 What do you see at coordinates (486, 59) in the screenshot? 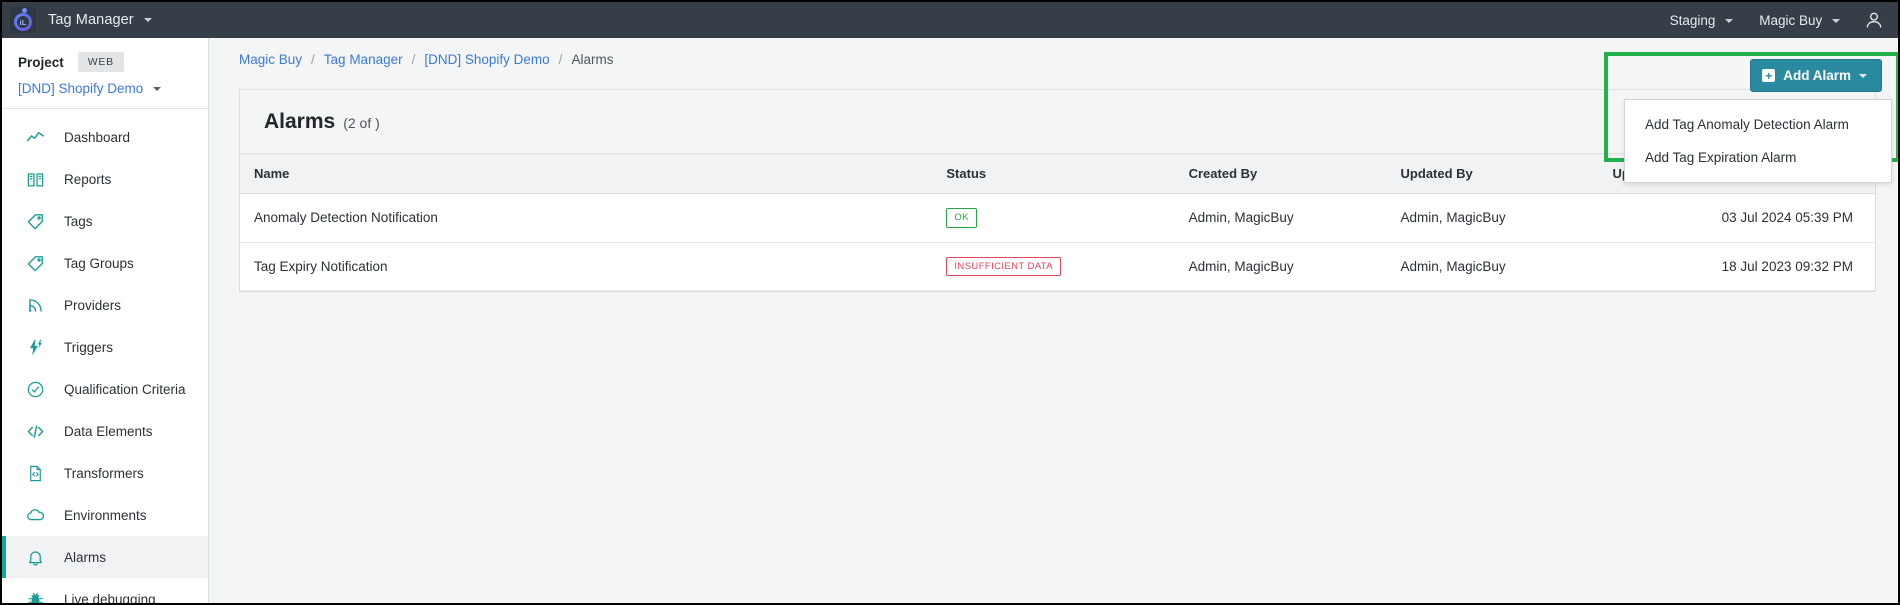
I see `breadcrumb-item-project: [DND] Shopify Demo` at bounding box center [486, 59].